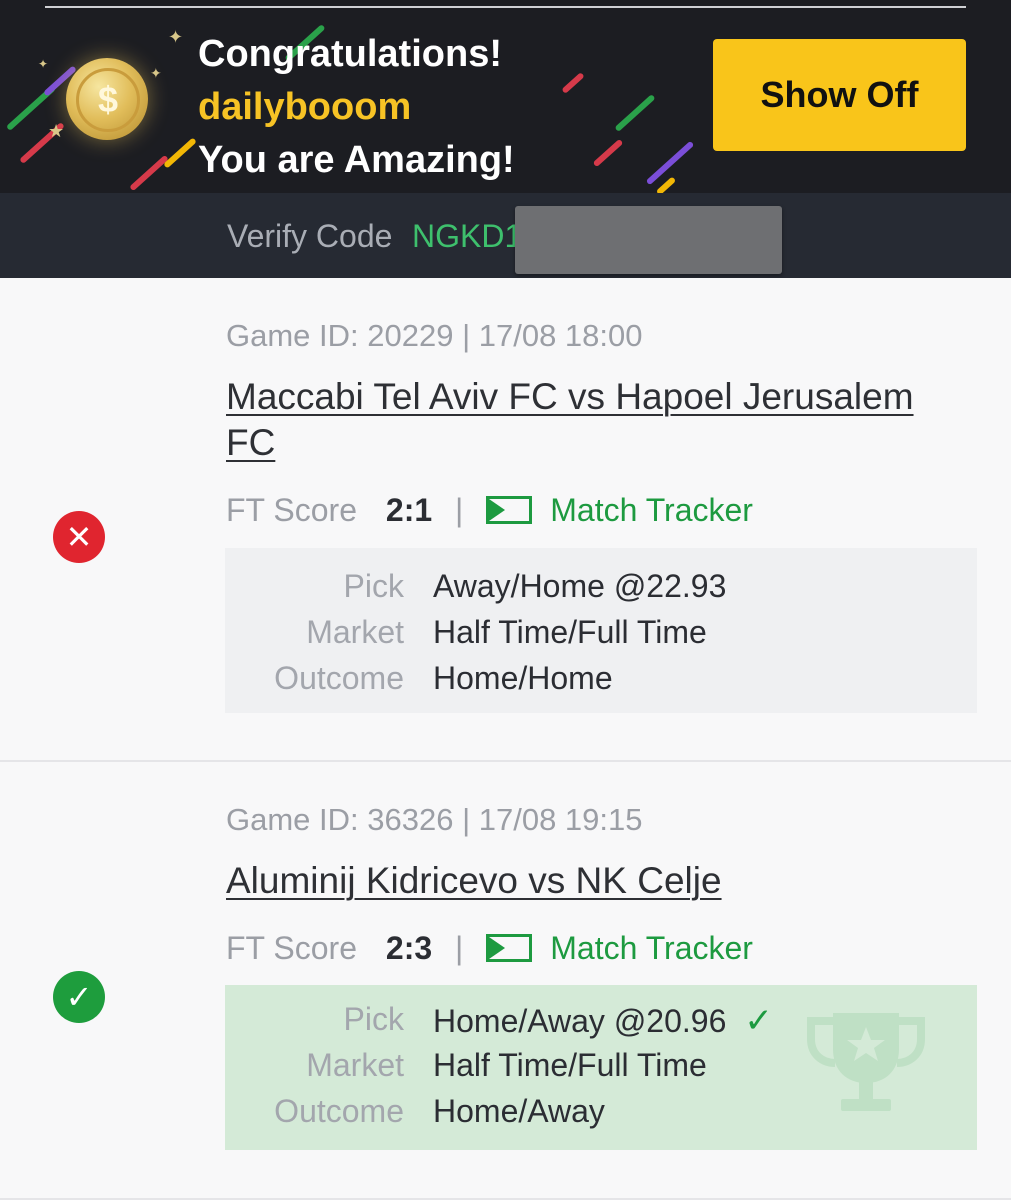 The image size is (1011, 1200). I want to click on congrats-title: Congratulations!, so click(350, 54).